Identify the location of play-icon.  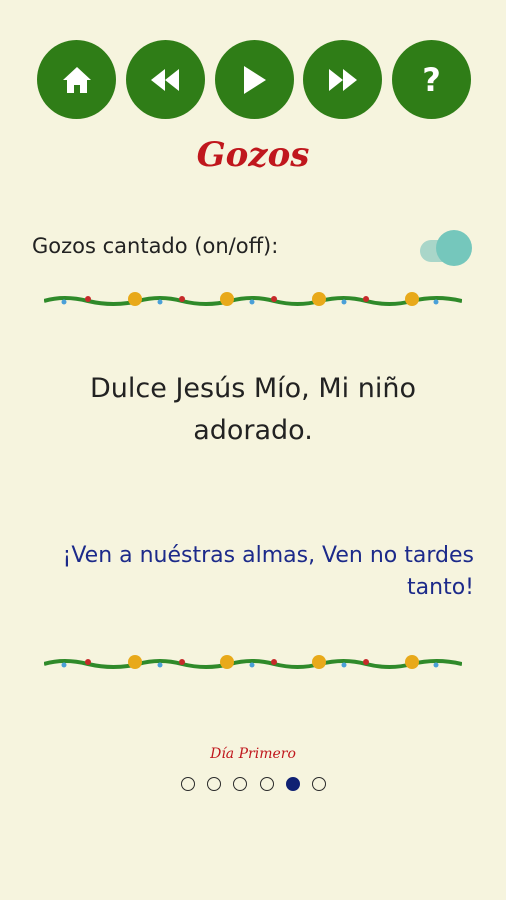
(255, 79).